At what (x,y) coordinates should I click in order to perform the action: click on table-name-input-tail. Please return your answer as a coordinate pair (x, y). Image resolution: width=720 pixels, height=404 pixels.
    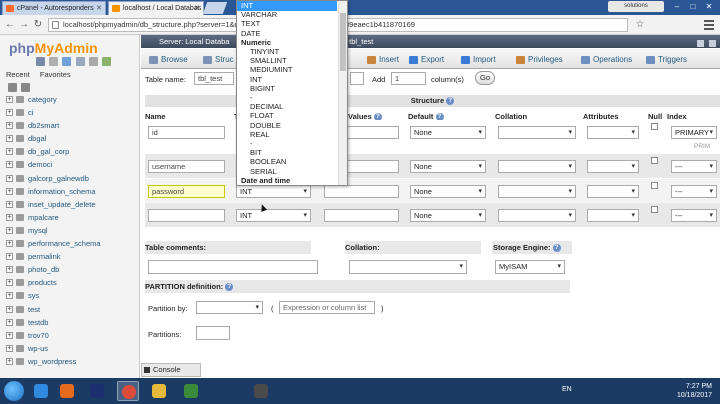
    Looking at the image, I should click on (357, 78).